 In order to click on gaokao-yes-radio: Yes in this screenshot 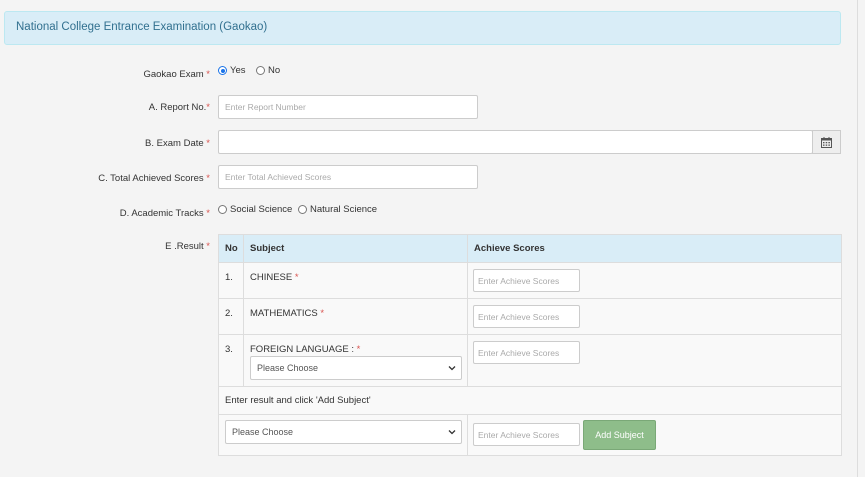, I will do `click(232, 70)`.